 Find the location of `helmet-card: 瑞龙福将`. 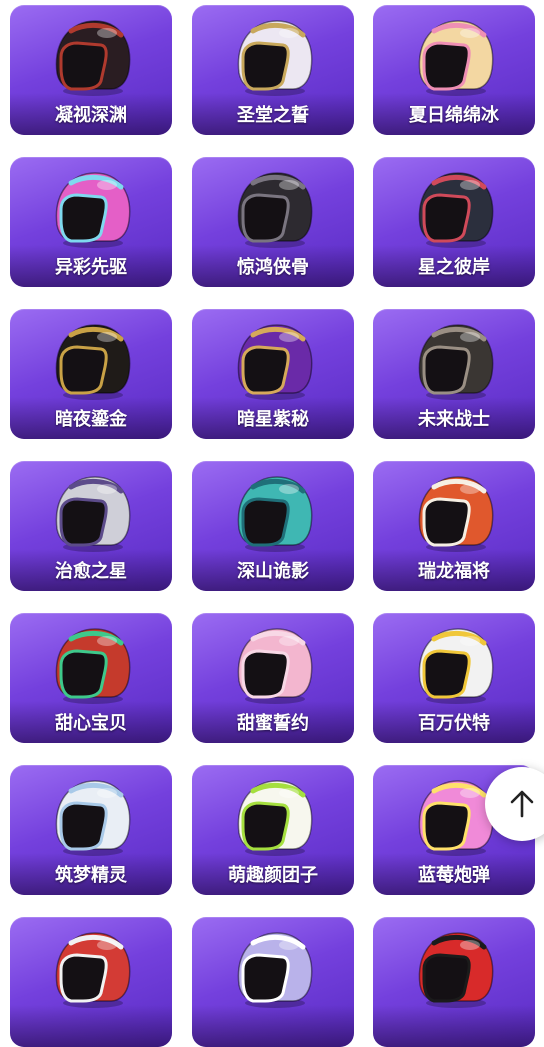

helmet-card: 瑞龙福将 is located at coordinates (454, 526).